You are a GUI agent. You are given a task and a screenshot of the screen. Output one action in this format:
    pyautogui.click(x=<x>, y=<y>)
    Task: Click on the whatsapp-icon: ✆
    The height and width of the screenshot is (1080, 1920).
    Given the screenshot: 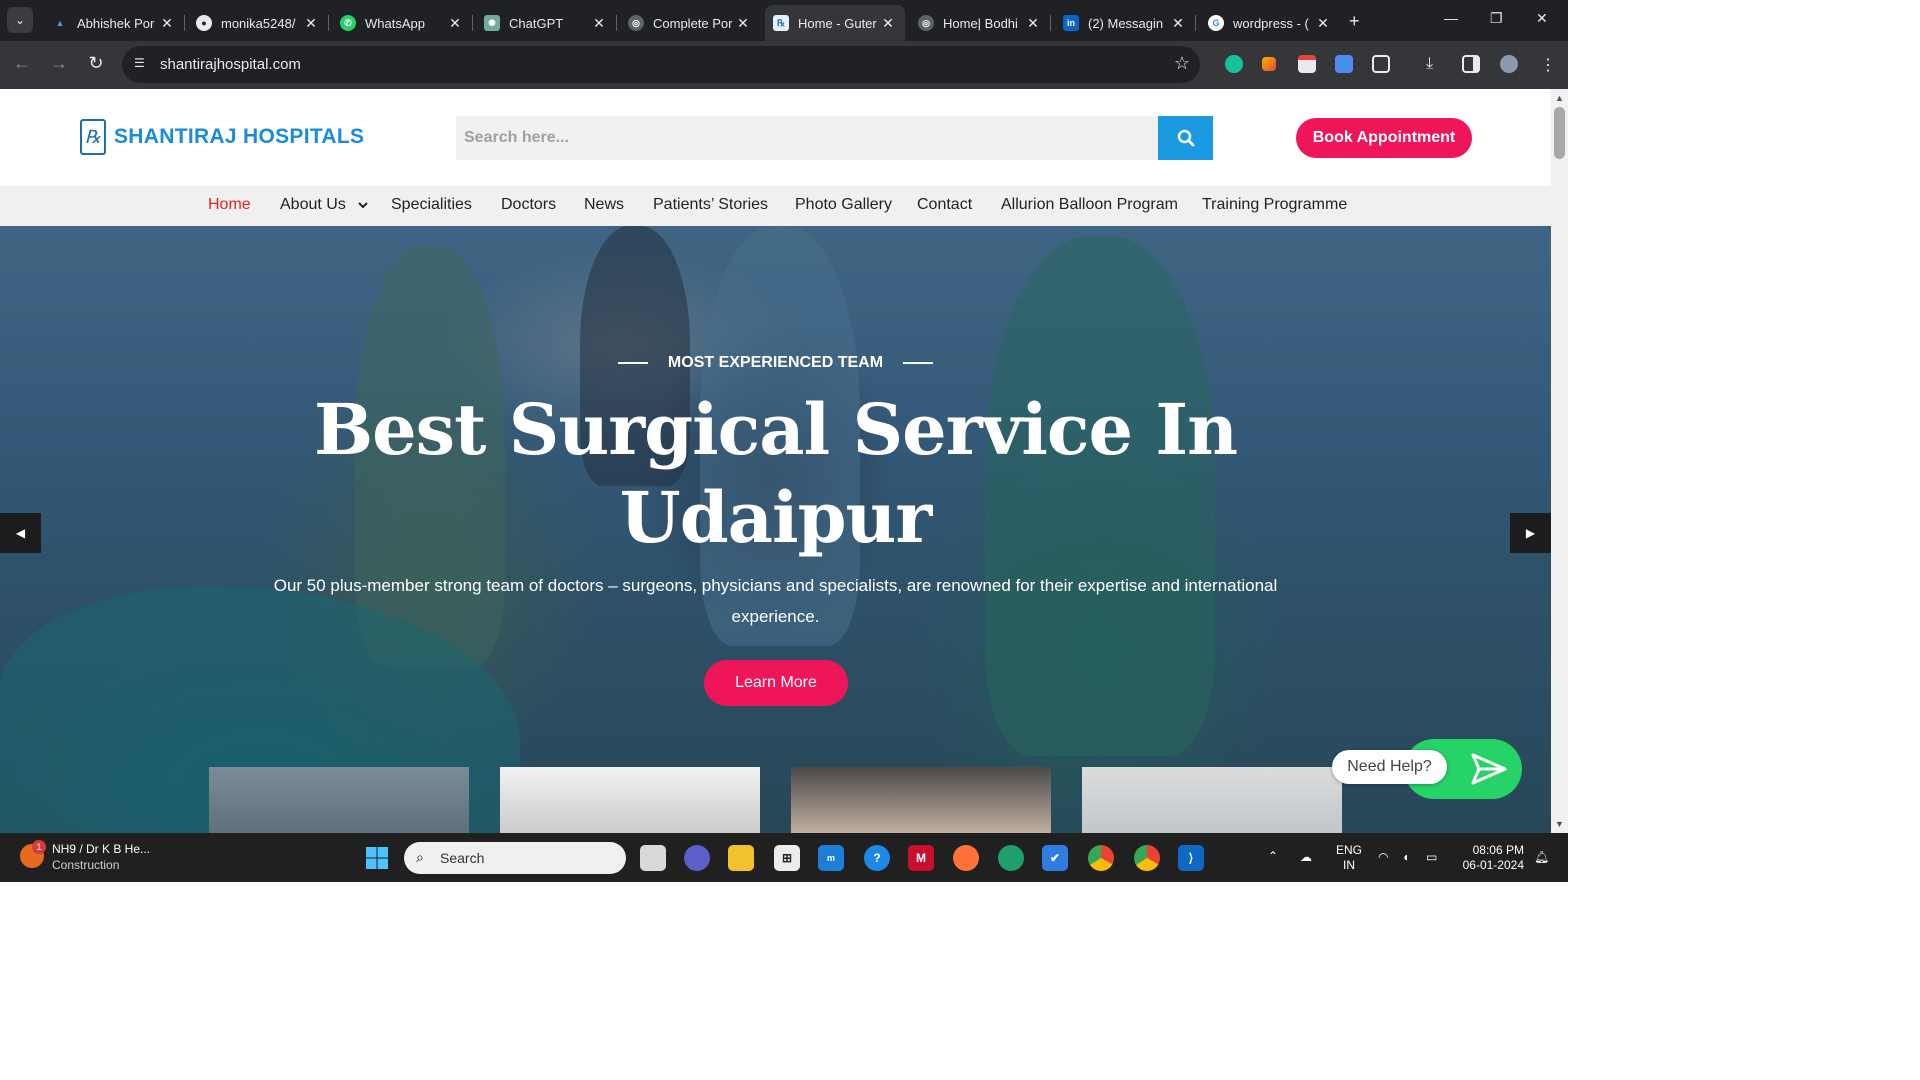 What is the action you would take?
    pyautogui.click(x=348, y=23)
    